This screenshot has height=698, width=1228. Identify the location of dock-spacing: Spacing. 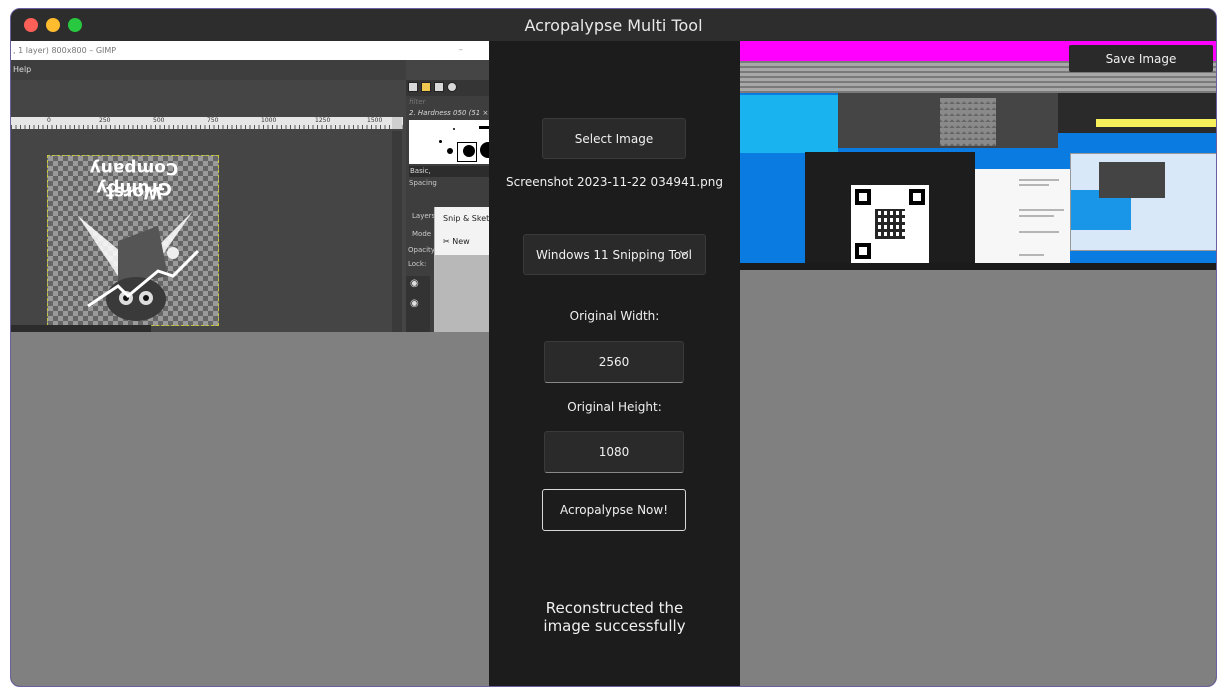
(423, 183).